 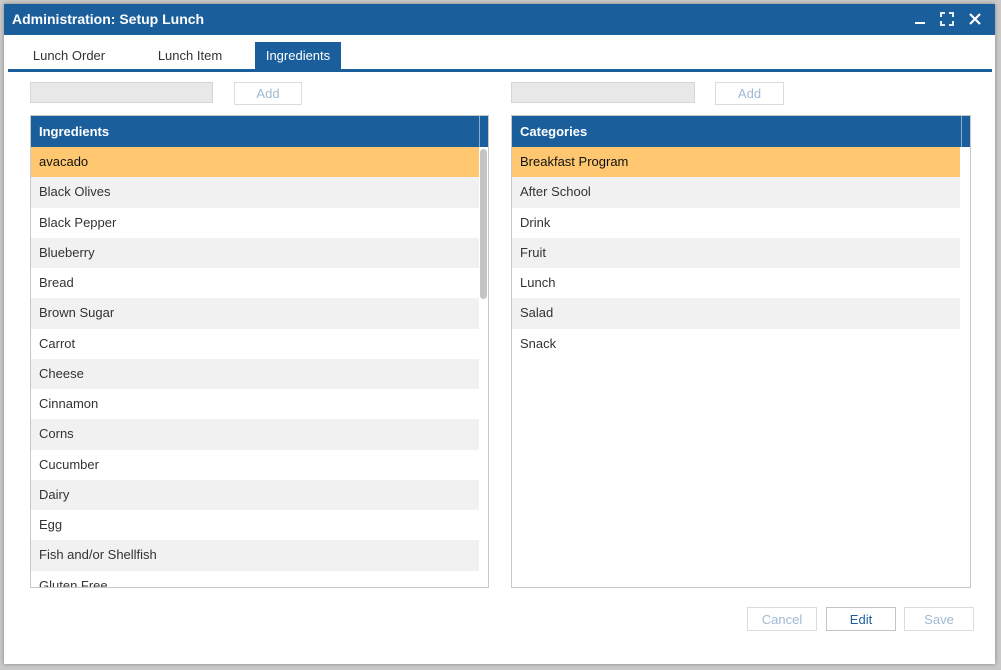 I want to click on ingredients-header-label: Ingredients, so click(x=74, y=131).